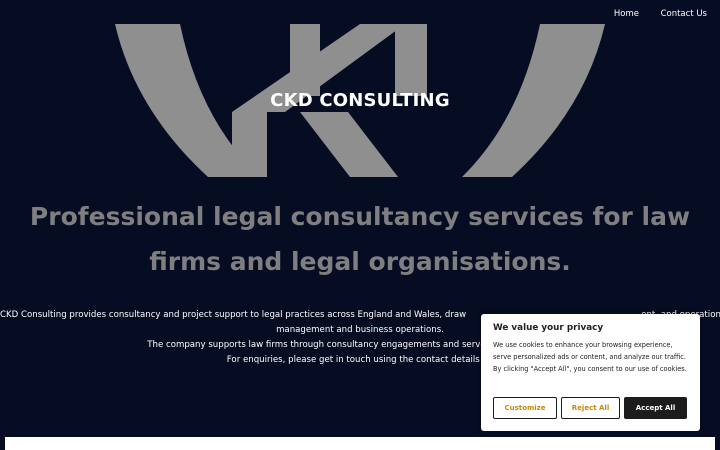 The image size is (720, 450). I want to click on brand-title: CKD CONSULTING, so click(360, 100).